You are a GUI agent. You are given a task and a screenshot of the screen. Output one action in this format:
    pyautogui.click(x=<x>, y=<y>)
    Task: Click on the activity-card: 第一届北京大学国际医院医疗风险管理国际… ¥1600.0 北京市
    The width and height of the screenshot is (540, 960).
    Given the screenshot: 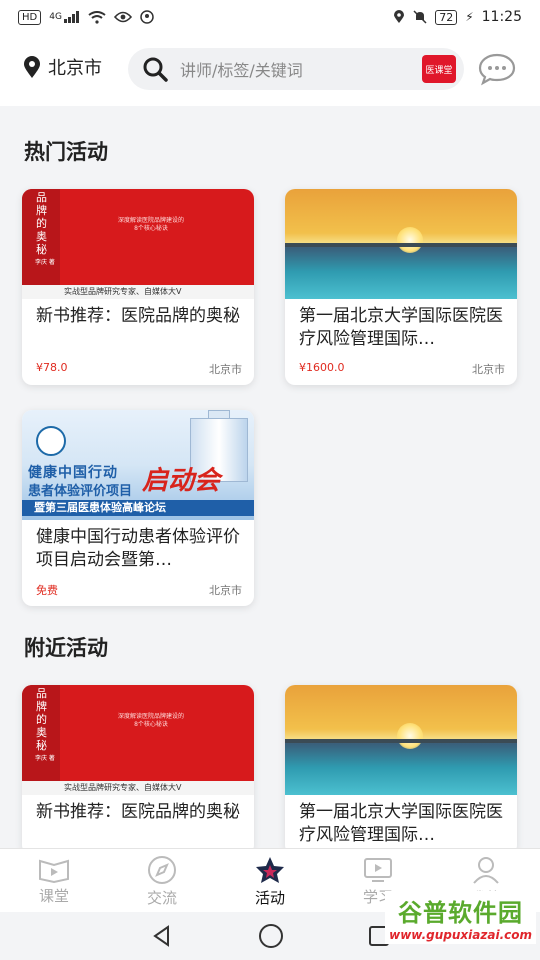 What is the action you would take?
    pyautogui.click(x=401, y=287)
    